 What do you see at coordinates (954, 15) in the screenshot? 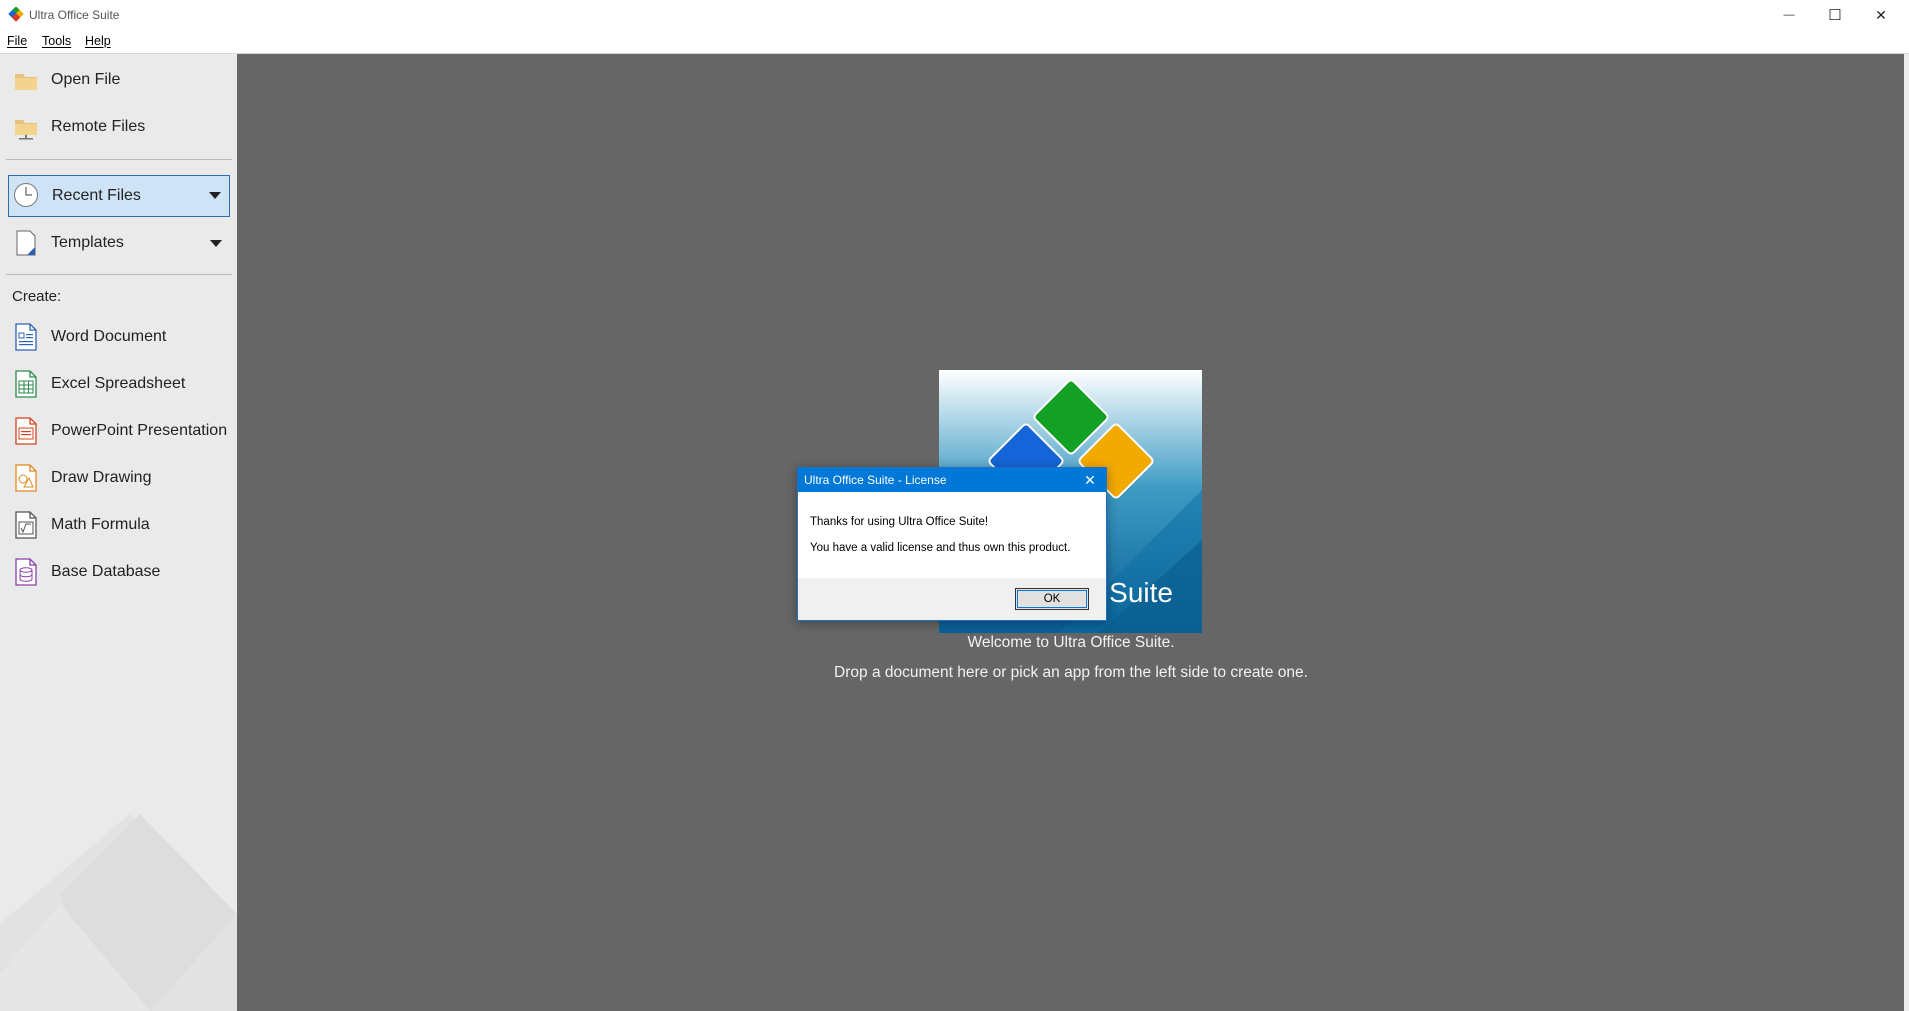
I see `title-bar: Ultra Office Suite — ☐ ✕` at bounding box center [954, 15].